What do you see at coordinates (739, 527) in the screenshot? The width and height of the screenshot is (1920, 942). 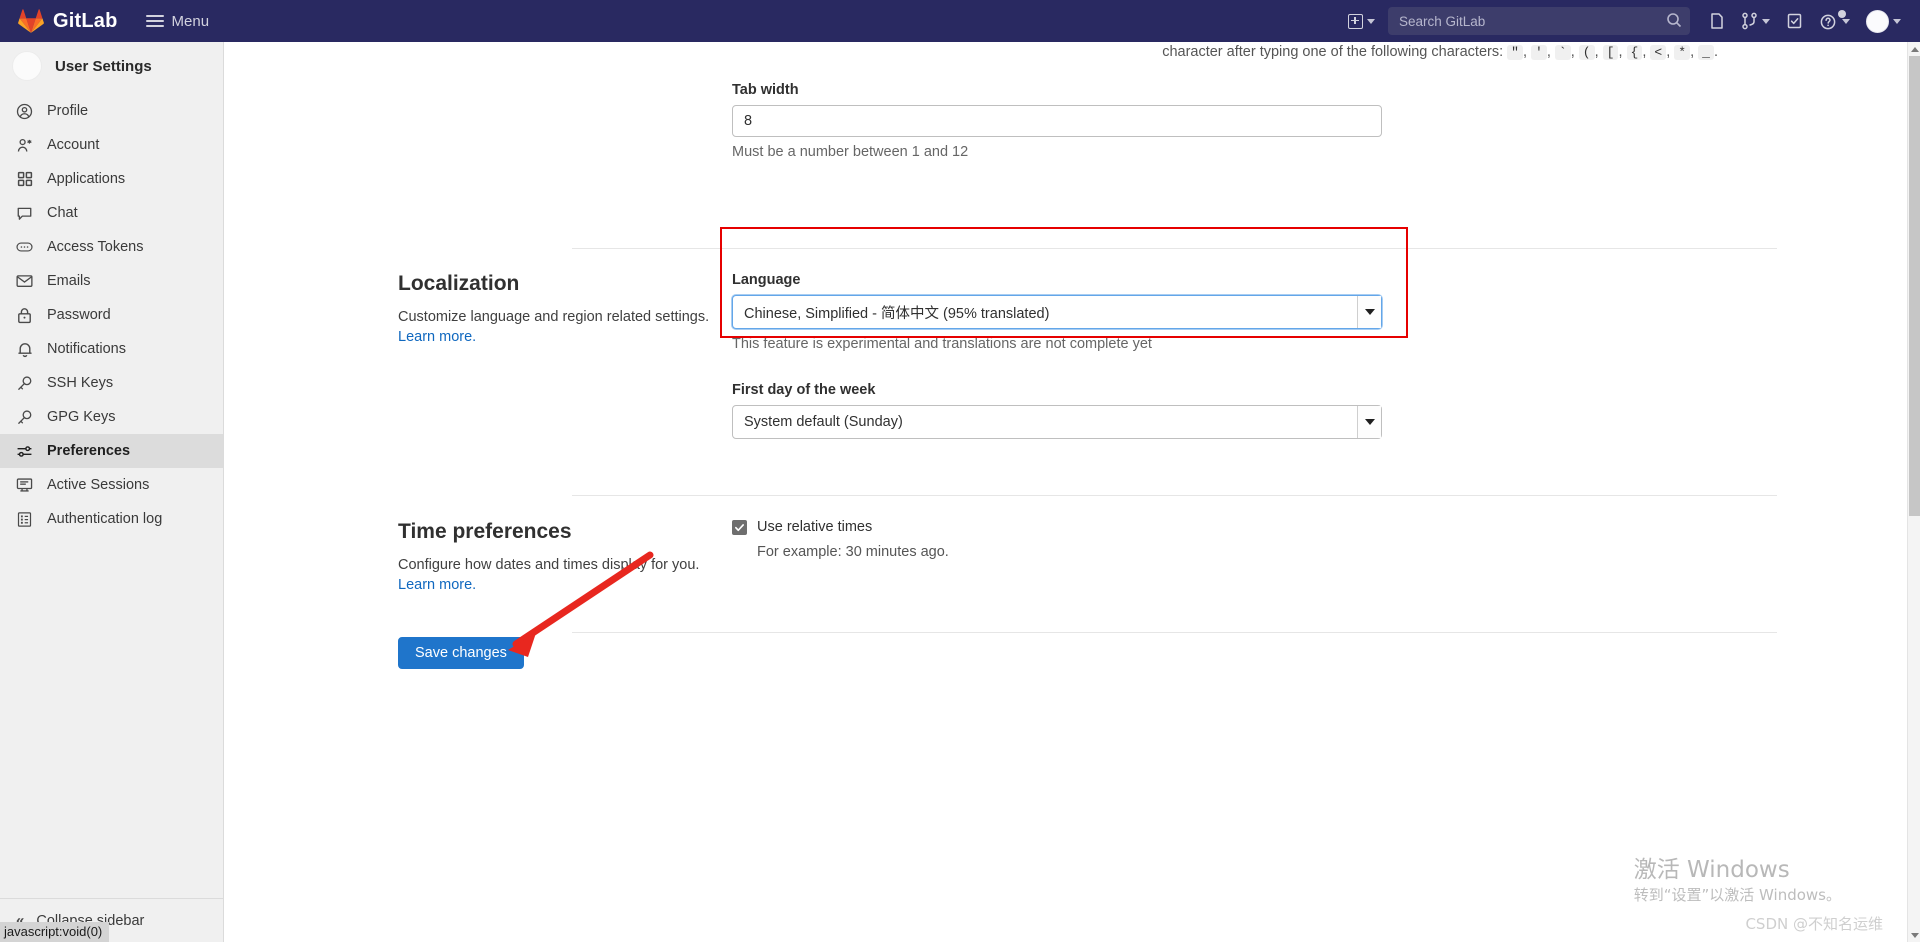 I see `checkbox-checked-icon` at bounding box center [739, 527].